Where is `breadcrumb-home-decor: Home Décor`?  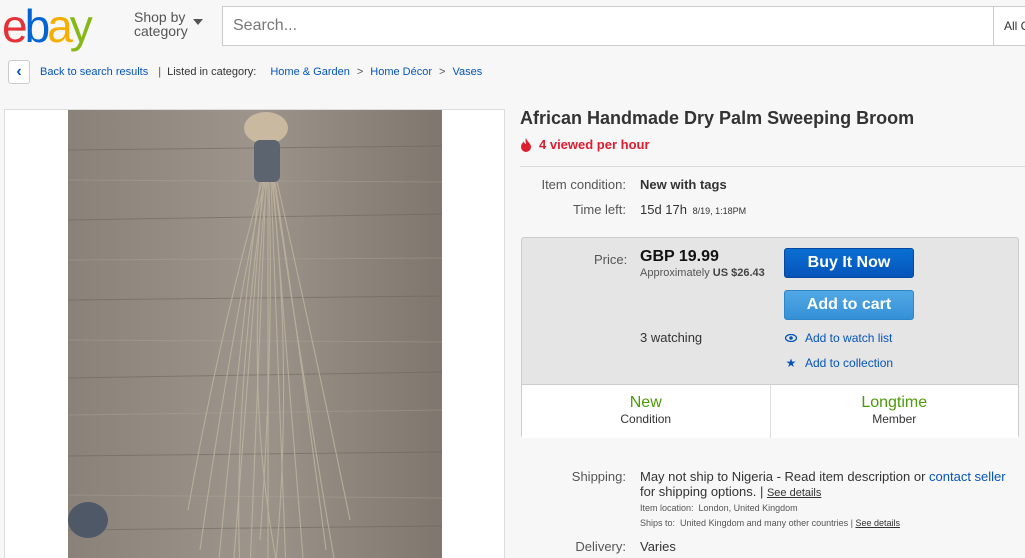
breadcrumb-home-decor: Home Décor is located at coordinates (401, 72).